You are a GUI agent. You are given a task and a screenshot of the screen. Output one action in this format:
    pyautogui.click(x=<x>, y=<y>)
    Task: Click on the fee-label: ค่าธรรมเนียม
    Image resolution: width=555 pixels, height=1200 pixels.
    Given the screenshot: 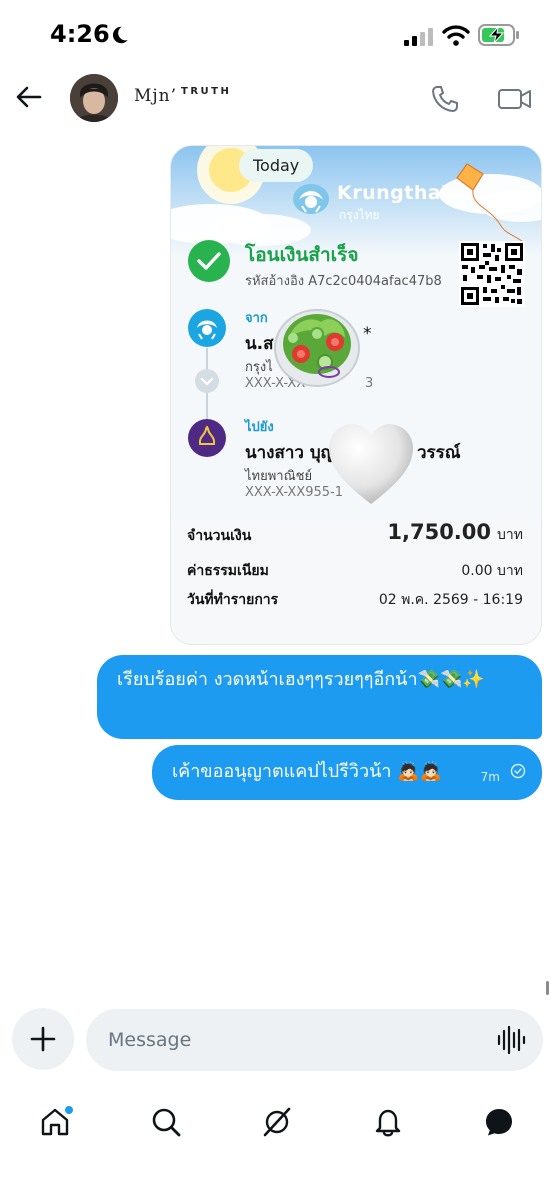 What is the action you would take?
    pyautogui.click(x=228, y=571)
    